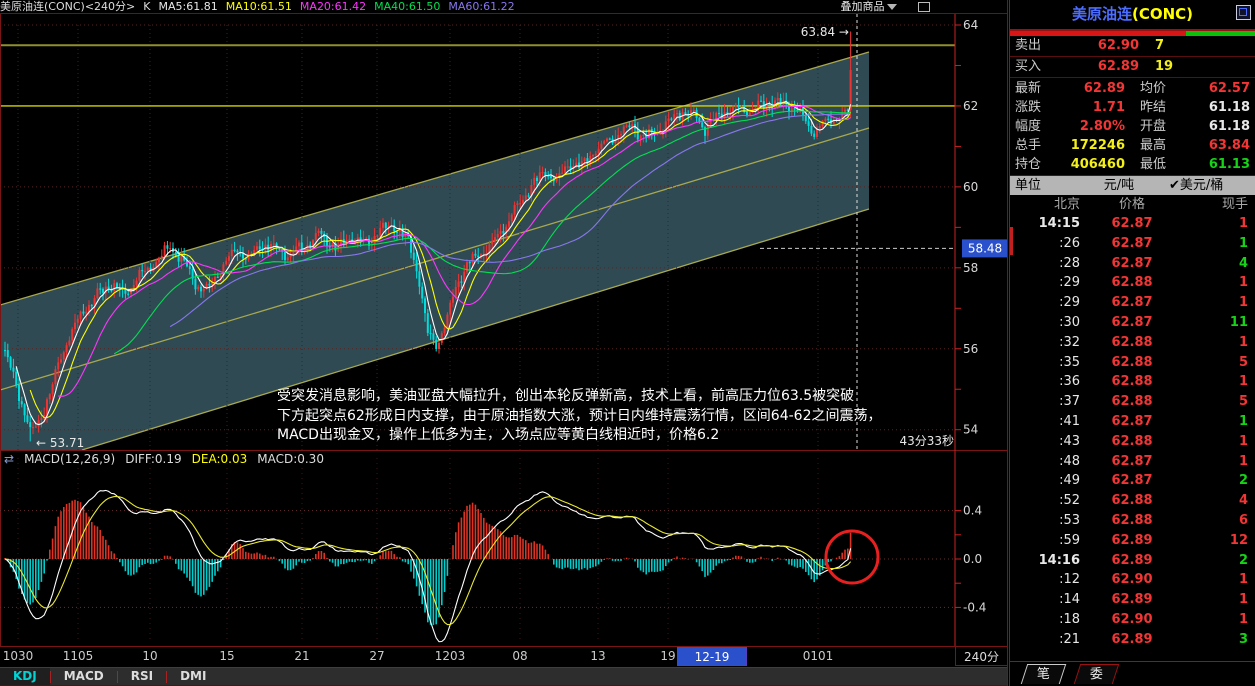  I want to click on col-volume: 现手, so click(1234, 204).